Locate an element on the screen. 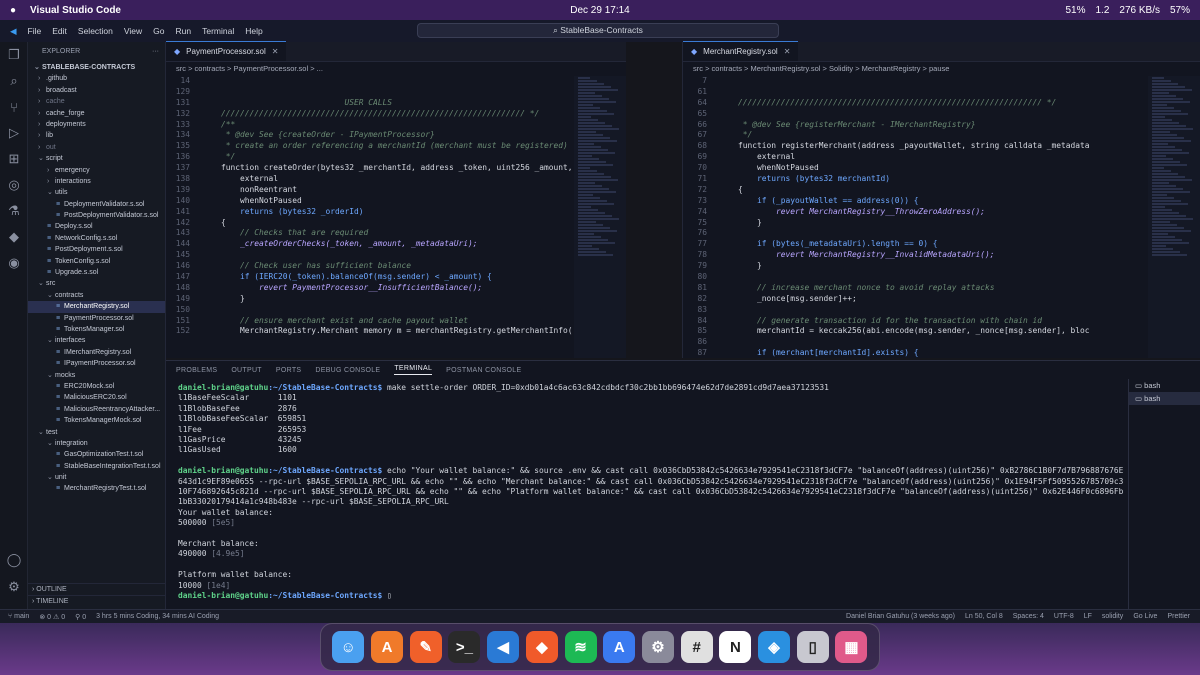 This screenshot has height=675, width=1200. file-item: ≡ TokensManager.sol is located at coordinates (96, 329).